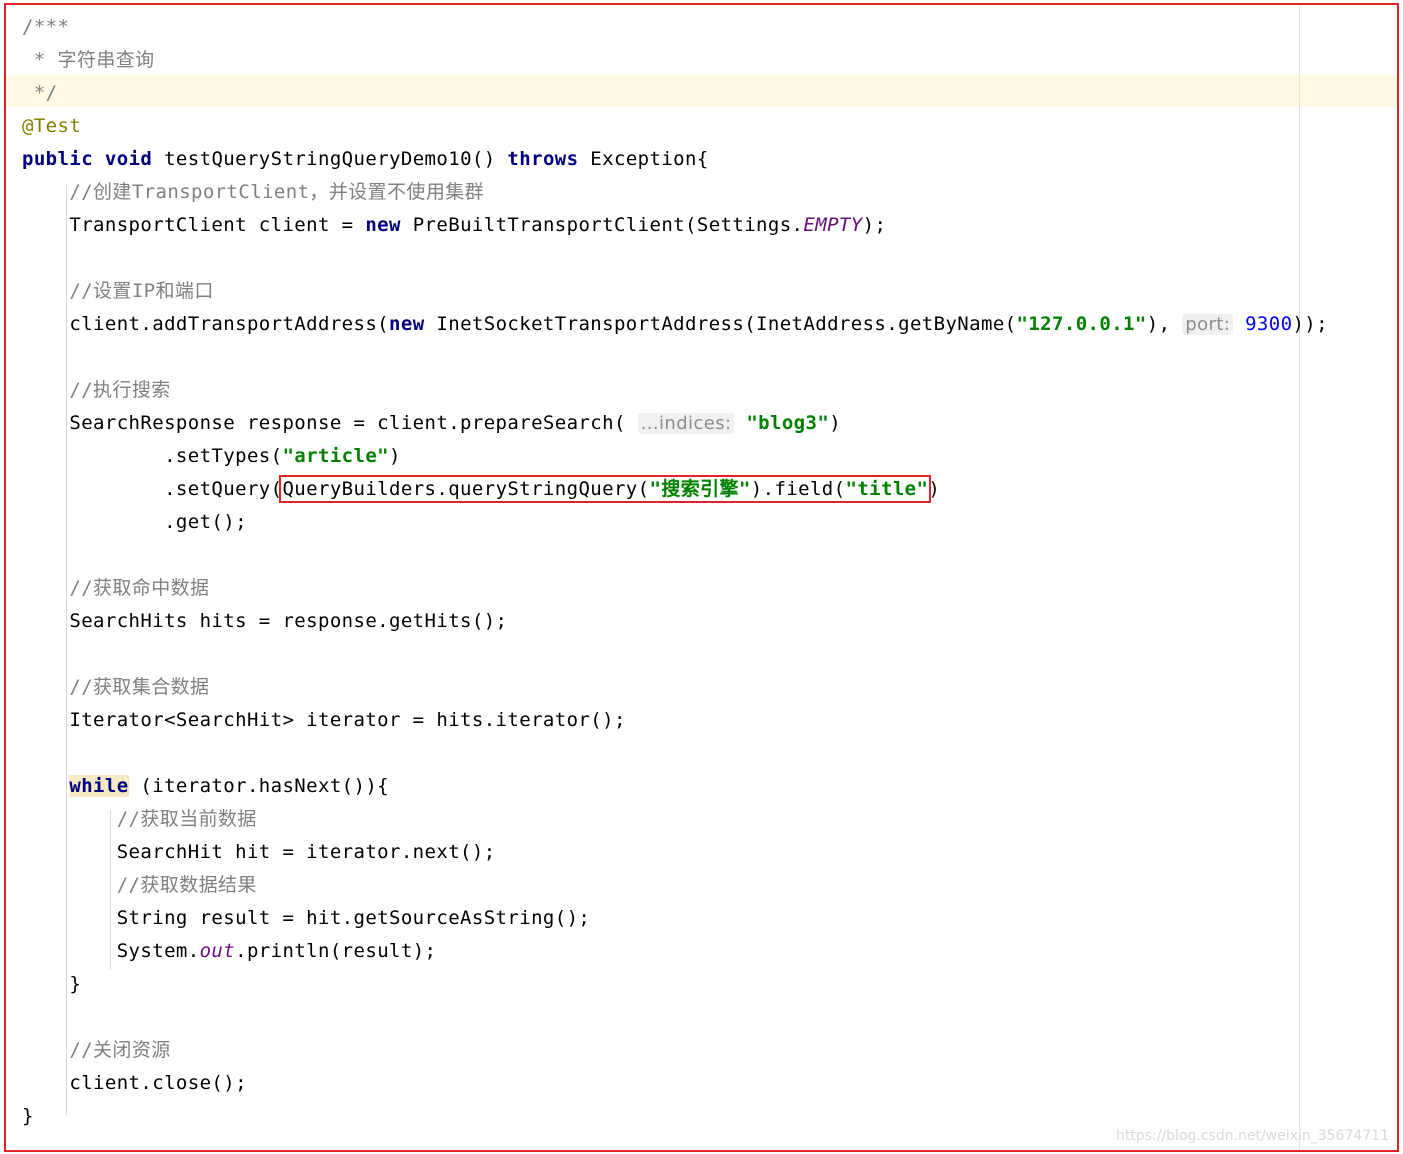  Describe the element at coordinates (336, 951) in the screenshot. I see `code-text: .println(result);` at that location.